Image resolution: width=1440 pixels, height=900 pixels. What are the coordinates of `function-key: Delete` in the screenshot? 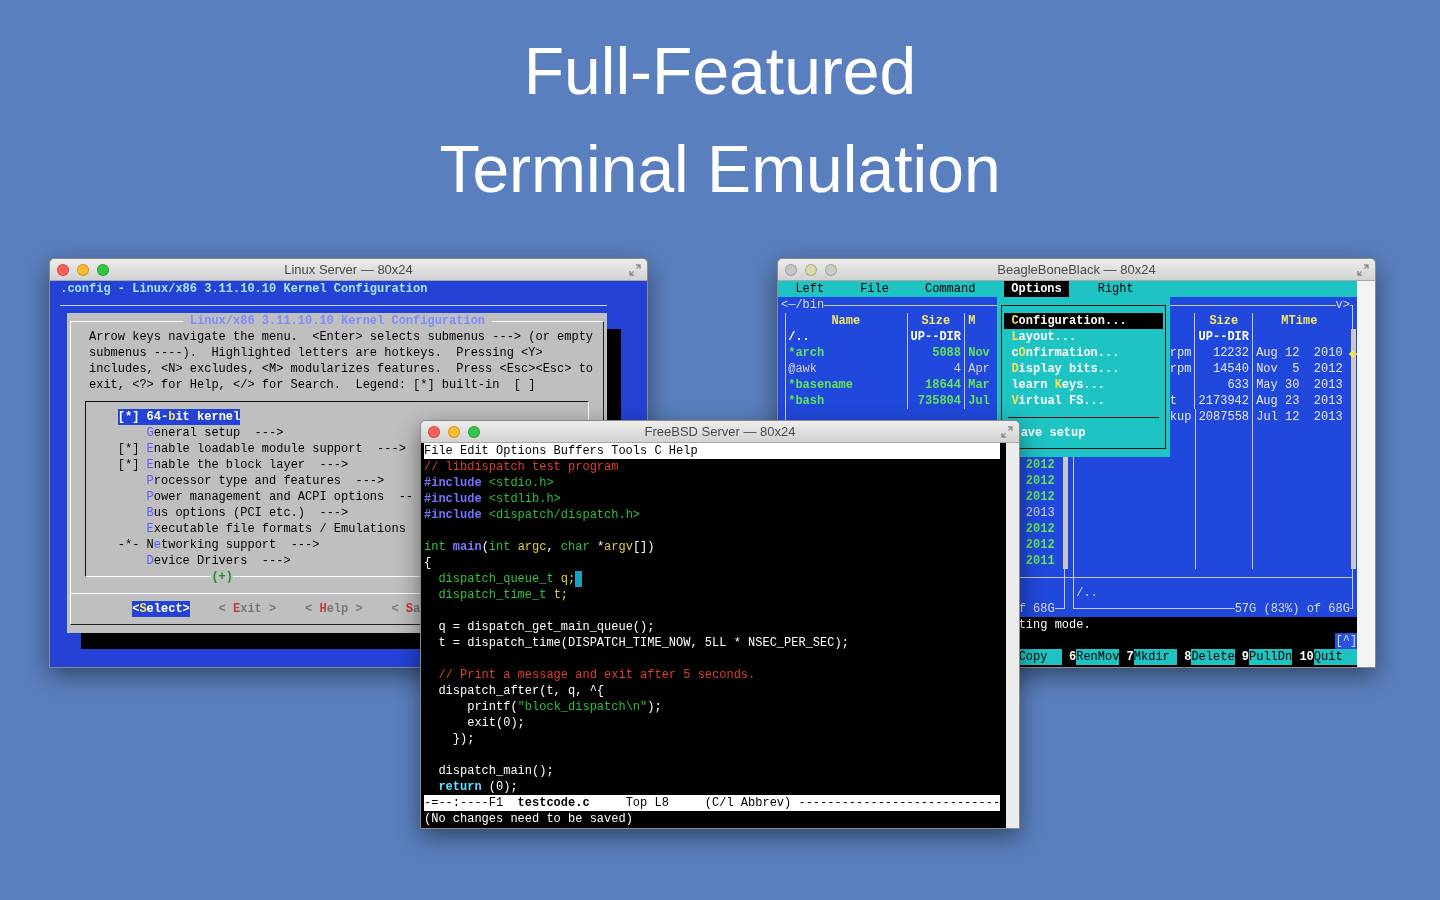 It's located at (1213, 657).